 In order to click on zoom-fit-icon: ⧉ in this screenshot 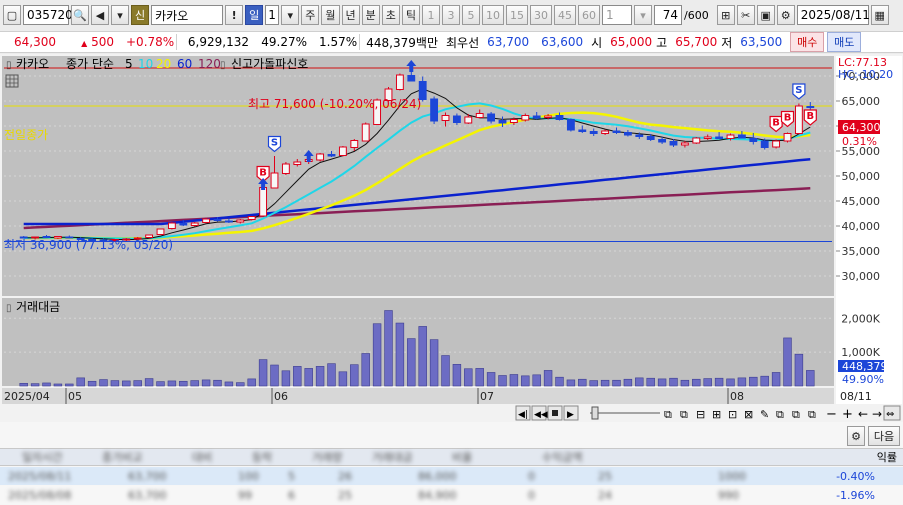, I will do `click(684, 414)`.